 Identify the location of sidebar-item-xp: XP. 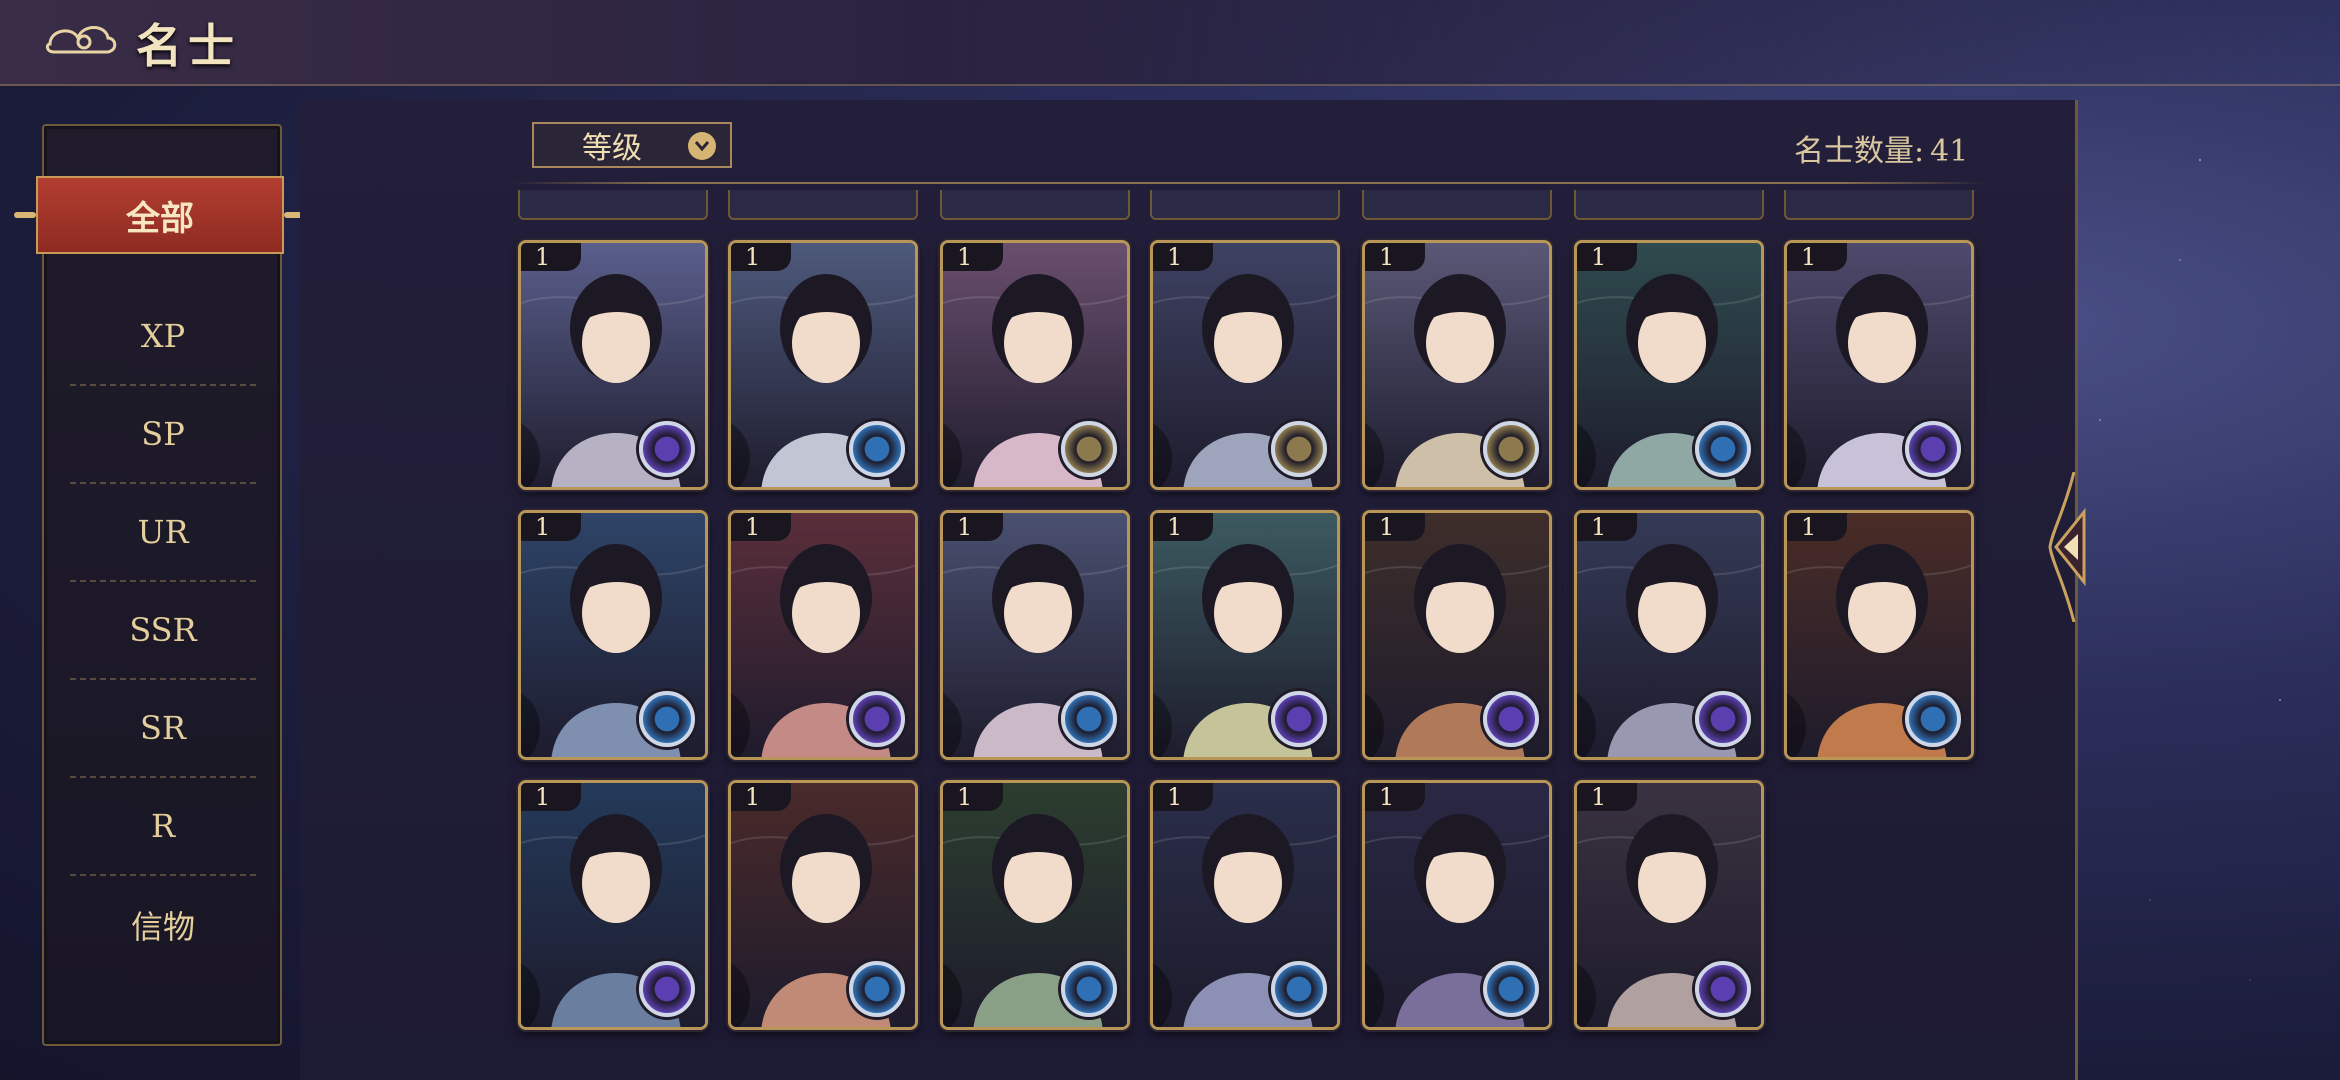
(163, 337).